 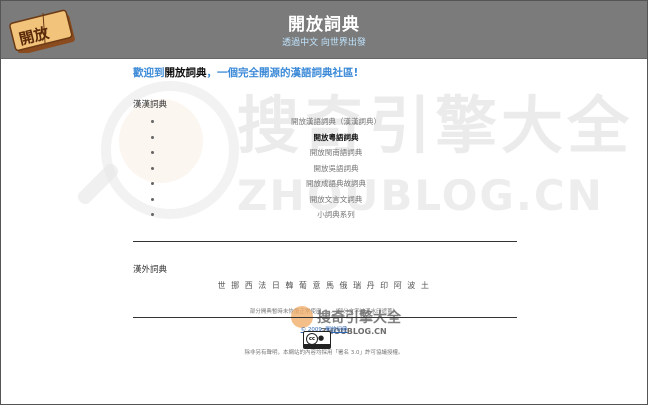 What do you see at coordinates (336, 200) in the screenshot?
I see `dict-item-classical: 開放文言文詞典` at bounding box center [336, 200].